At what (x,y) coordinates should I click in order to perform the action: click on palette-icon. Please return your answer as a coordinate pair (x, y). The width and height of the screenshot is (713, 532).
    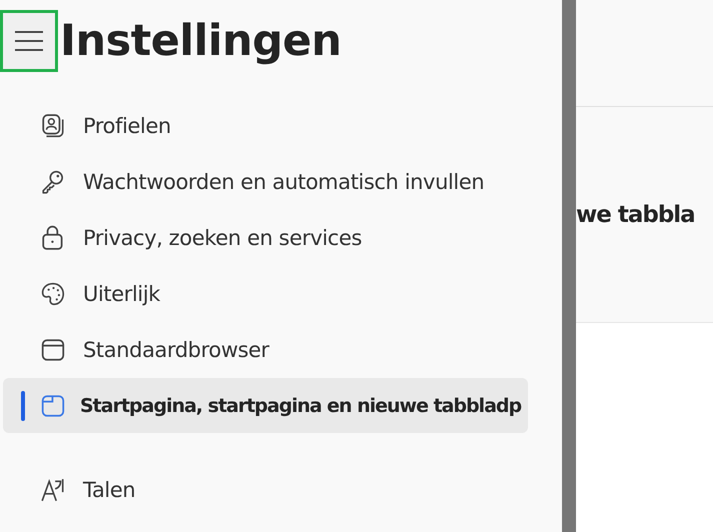
    Looking at the image, I should click on (53, 293).